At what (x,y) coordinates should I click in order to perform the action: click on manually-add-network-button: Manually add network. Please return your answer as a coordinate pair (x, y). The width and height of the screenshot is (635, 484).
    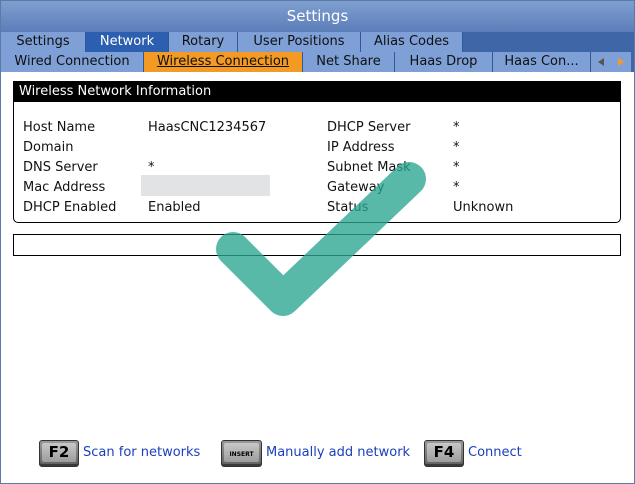
    Looking at the image, I should click on (338, 452).